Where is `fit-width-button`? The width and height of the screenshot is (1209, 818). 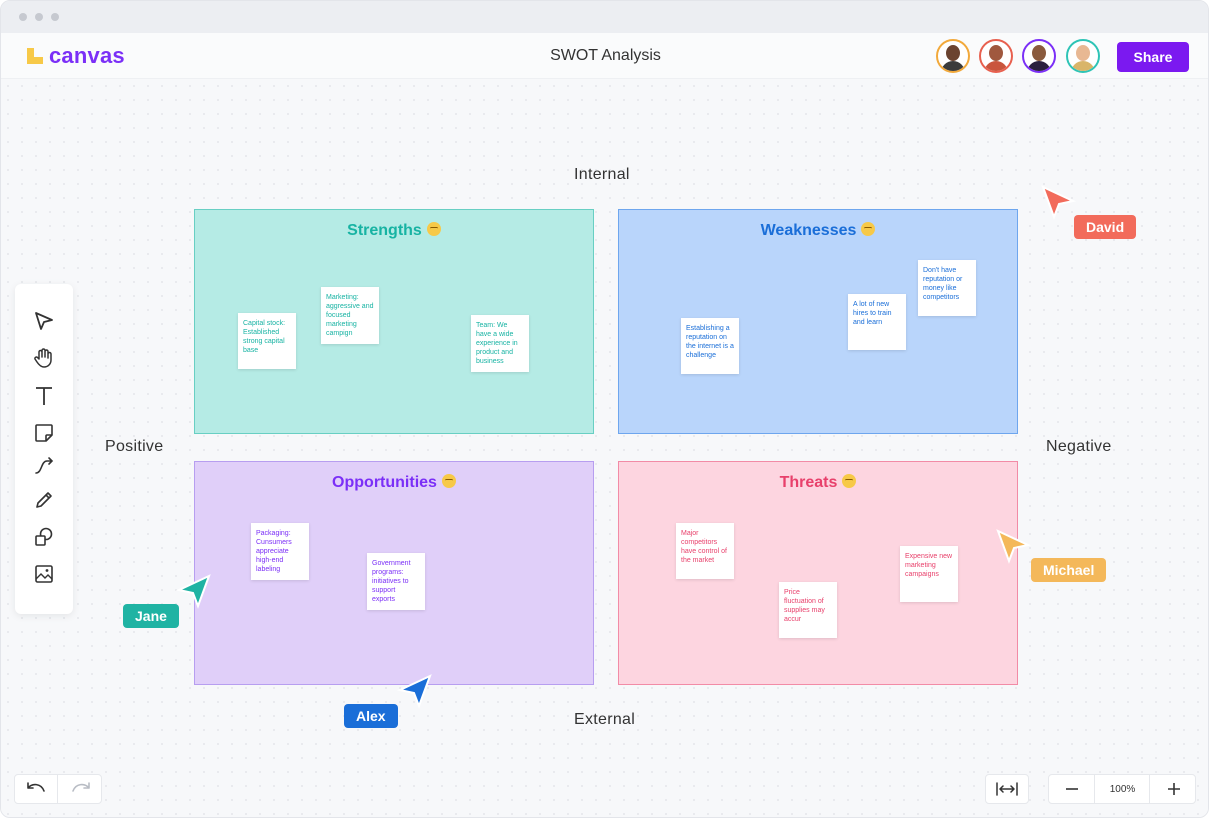 fit-width-button is located at coordinates (1007, 789).